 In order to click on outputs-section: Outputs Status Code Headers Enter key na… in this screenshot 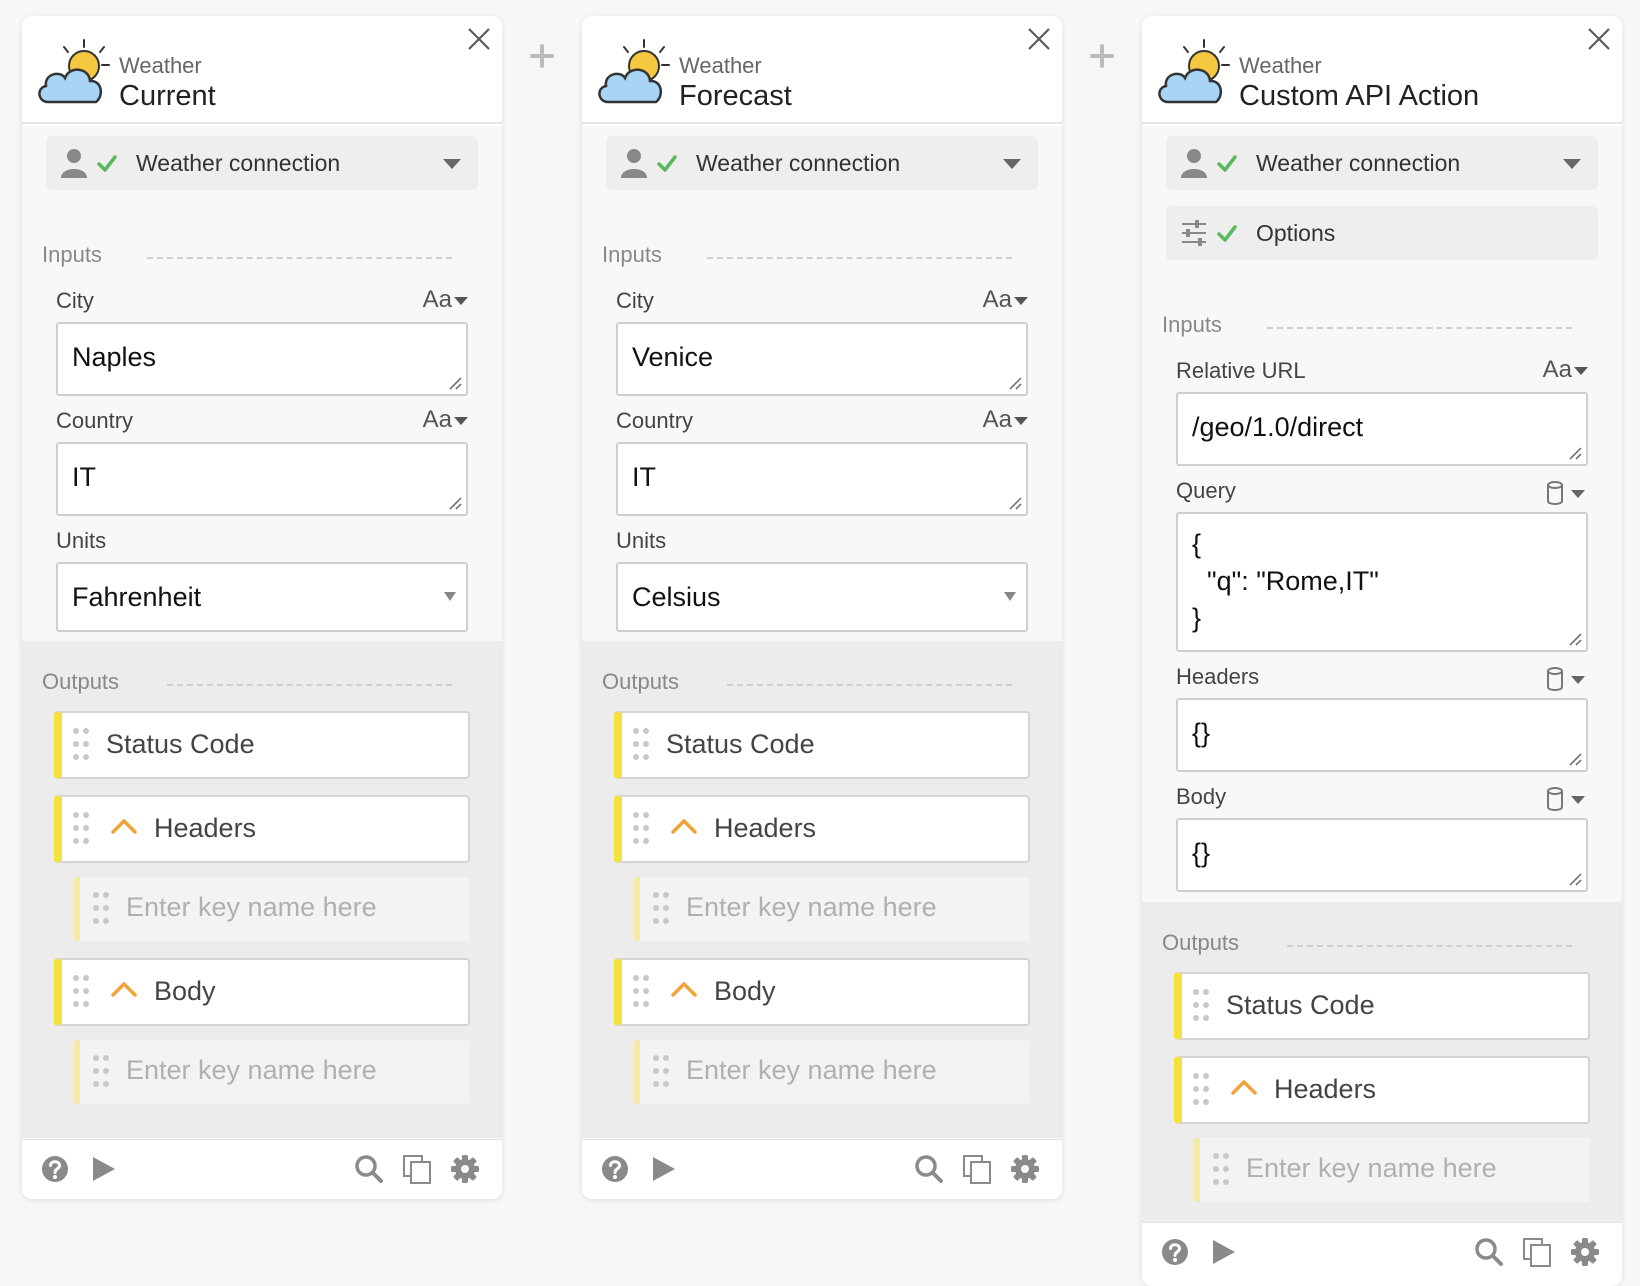, I will do `click(262, 889)`.